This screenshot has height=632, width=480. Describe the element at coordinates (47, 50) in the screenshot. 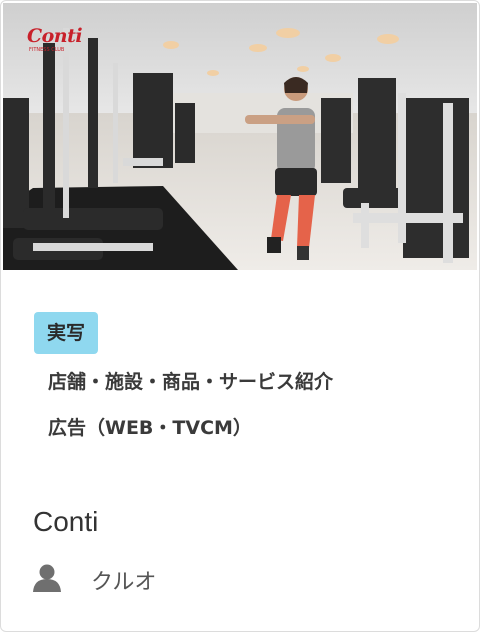

I see `logo-tagline: FITNESS CLUB` at that location.